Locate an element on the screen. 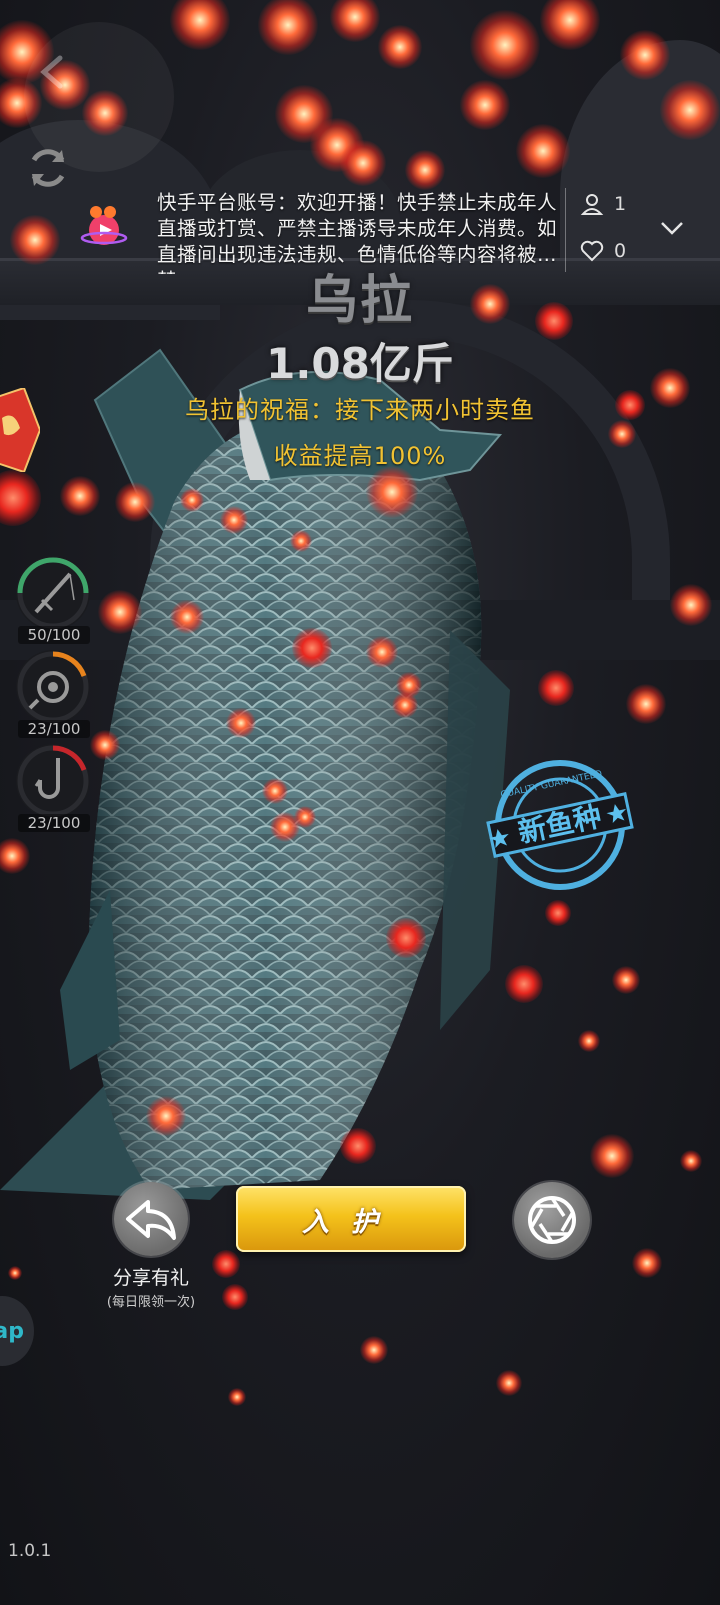 The width and height of the screenshot is (720, 1605). rod-gauge is located at coordinates (53, 593).